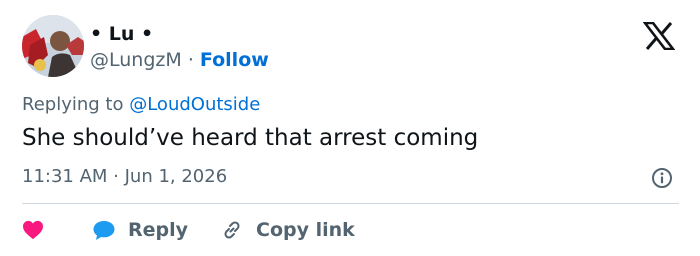  What do you see at coordinates (350, 203) in the screenshot?
I see `divider` at bounding box center [350, 203].